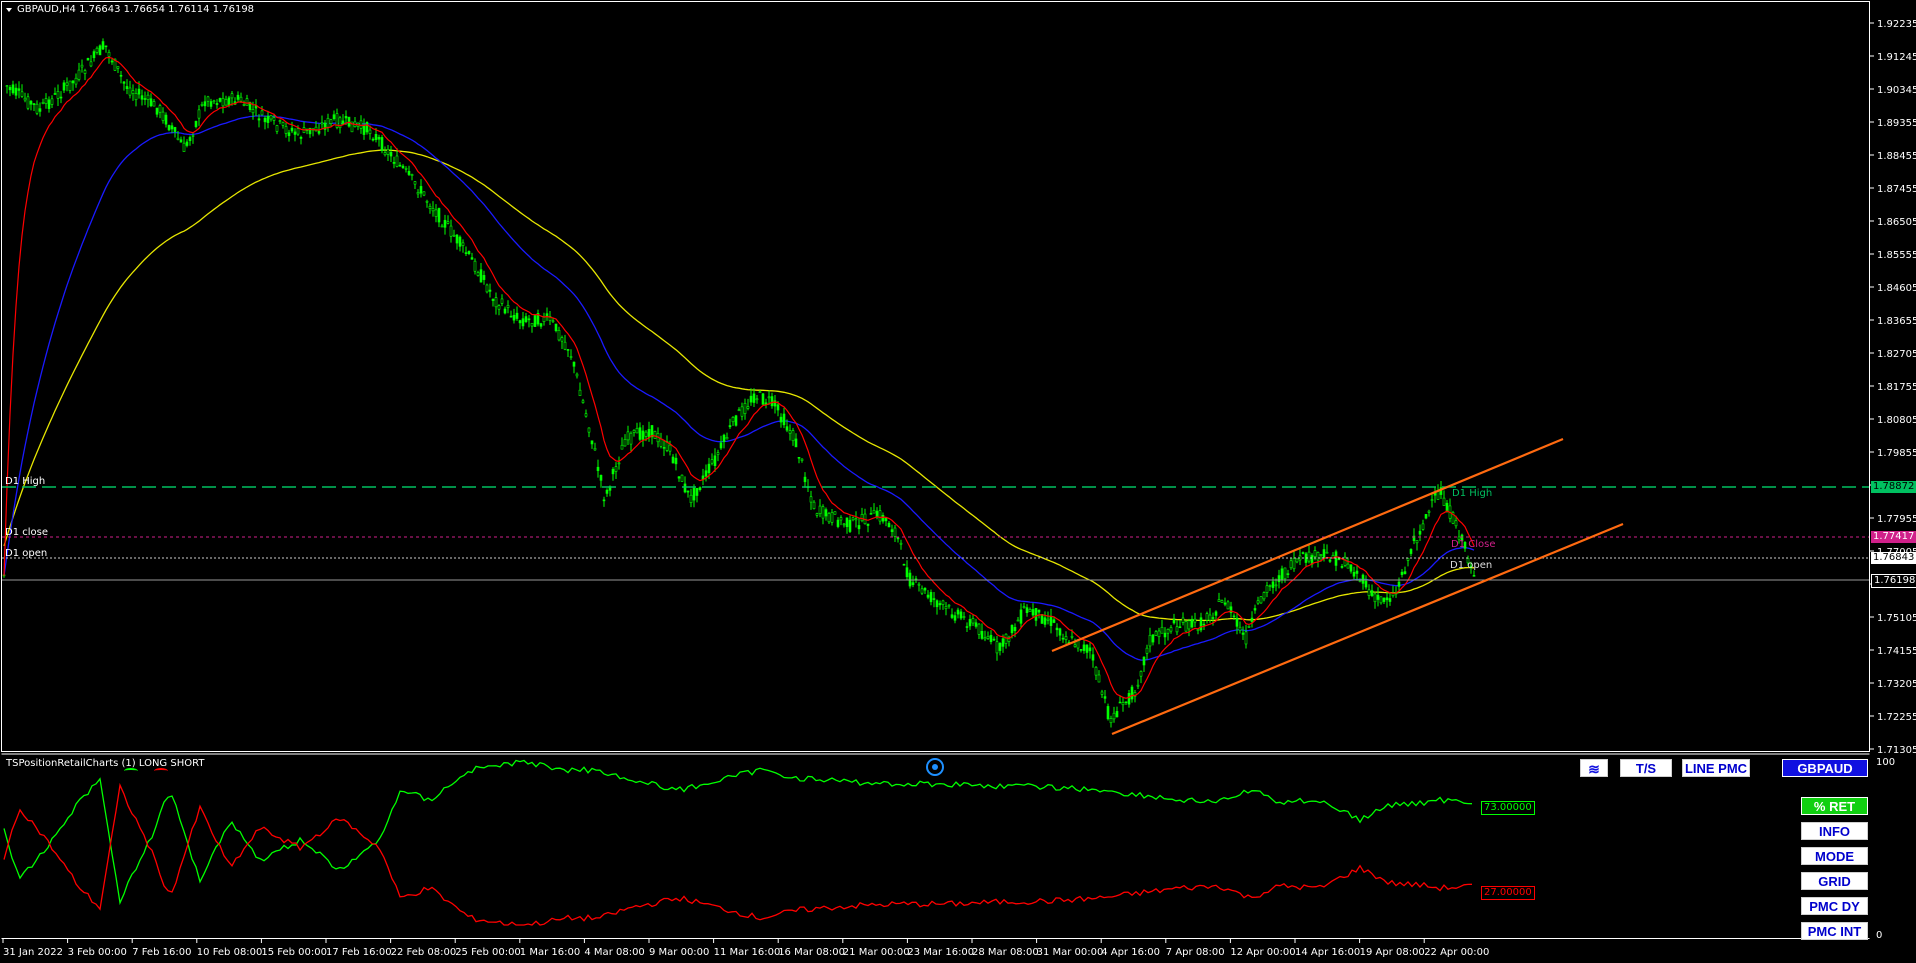 The image size is (1916, 963). Describe the element at coordinates (9, 10) in the screenshot. I see `chart-menu-icon` at that location.